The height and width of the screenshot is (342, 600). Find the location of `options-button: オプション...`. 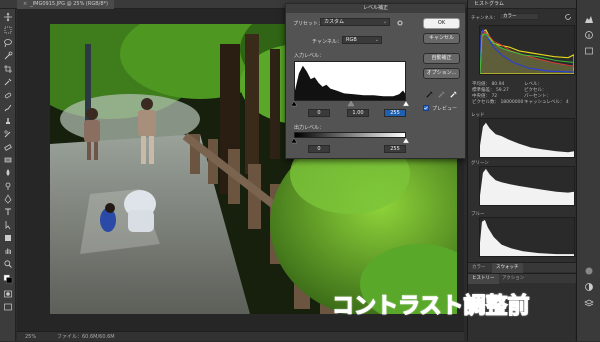

options-button: オプション... is located at coordinates (441, 73).